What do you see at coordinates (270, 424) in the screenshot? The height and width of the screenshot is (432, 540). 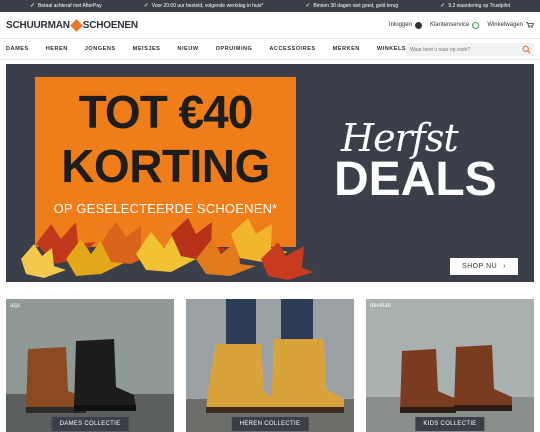 I see `collection-label: HEREN COLLECTIE` at bounding box center [270, 424].